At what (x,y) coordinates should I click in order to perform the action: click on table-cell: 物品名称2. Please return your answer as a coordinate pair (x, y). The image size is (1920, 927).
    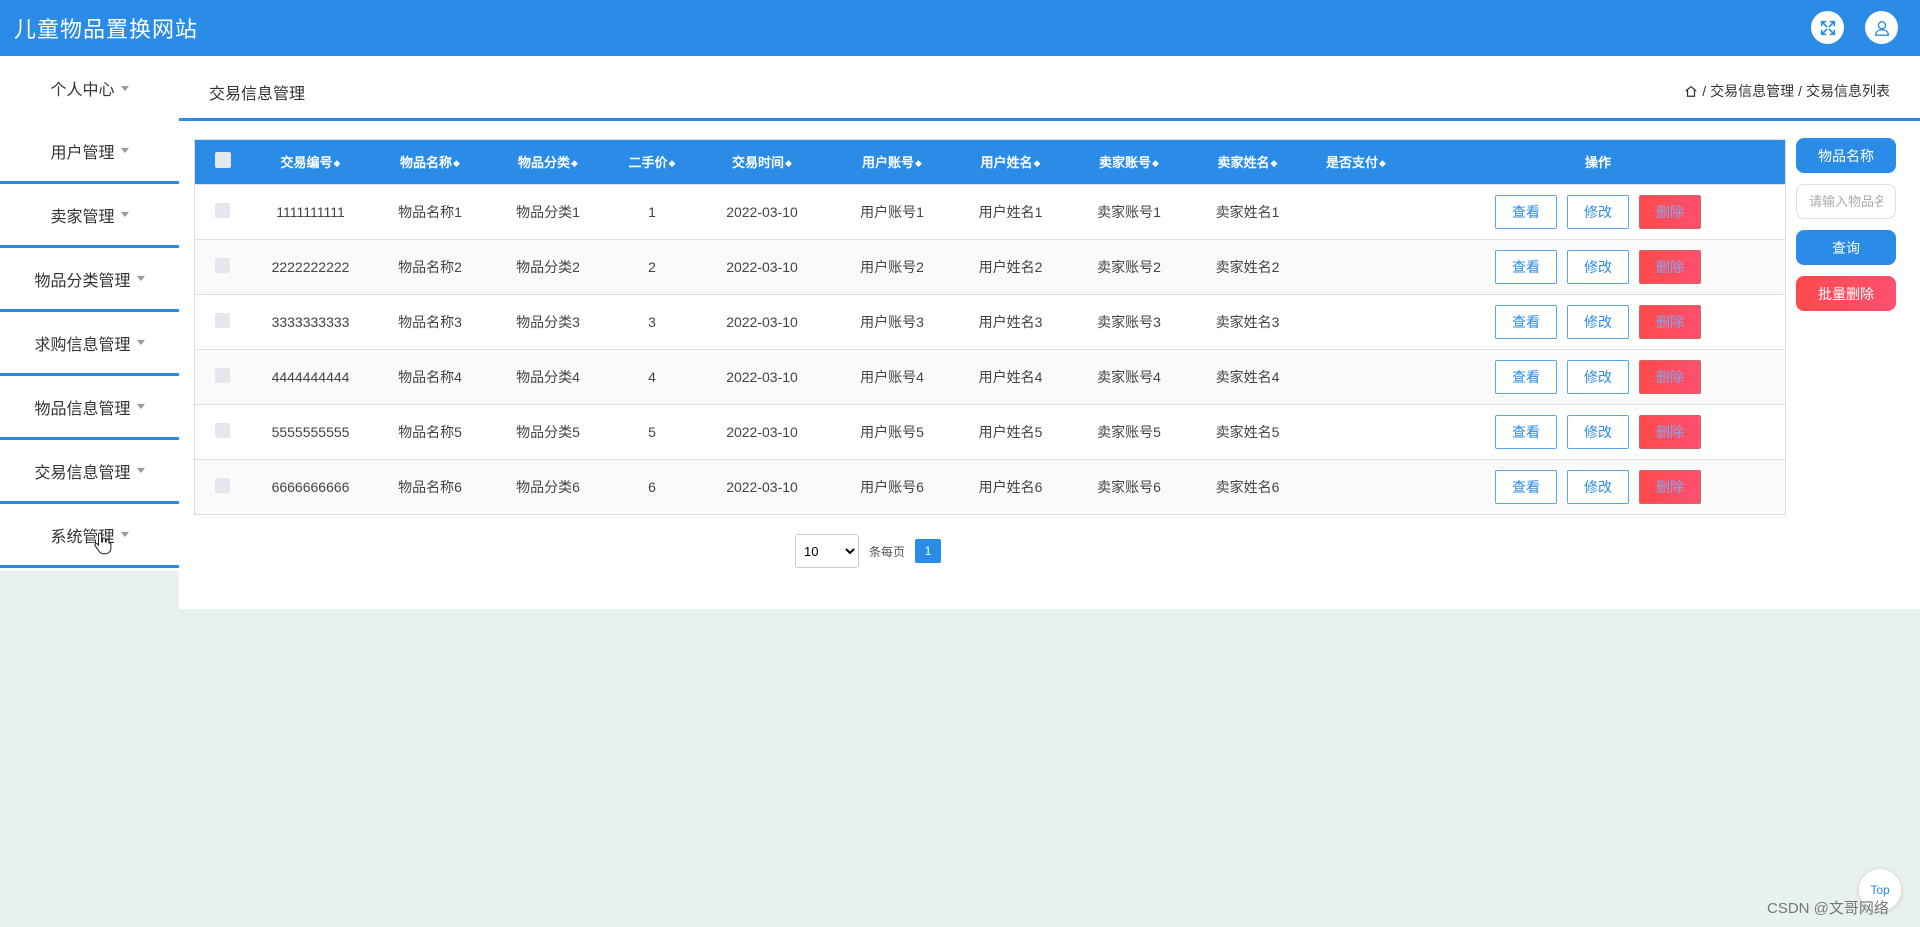
    Looking at the image, I should click on (430, 266).